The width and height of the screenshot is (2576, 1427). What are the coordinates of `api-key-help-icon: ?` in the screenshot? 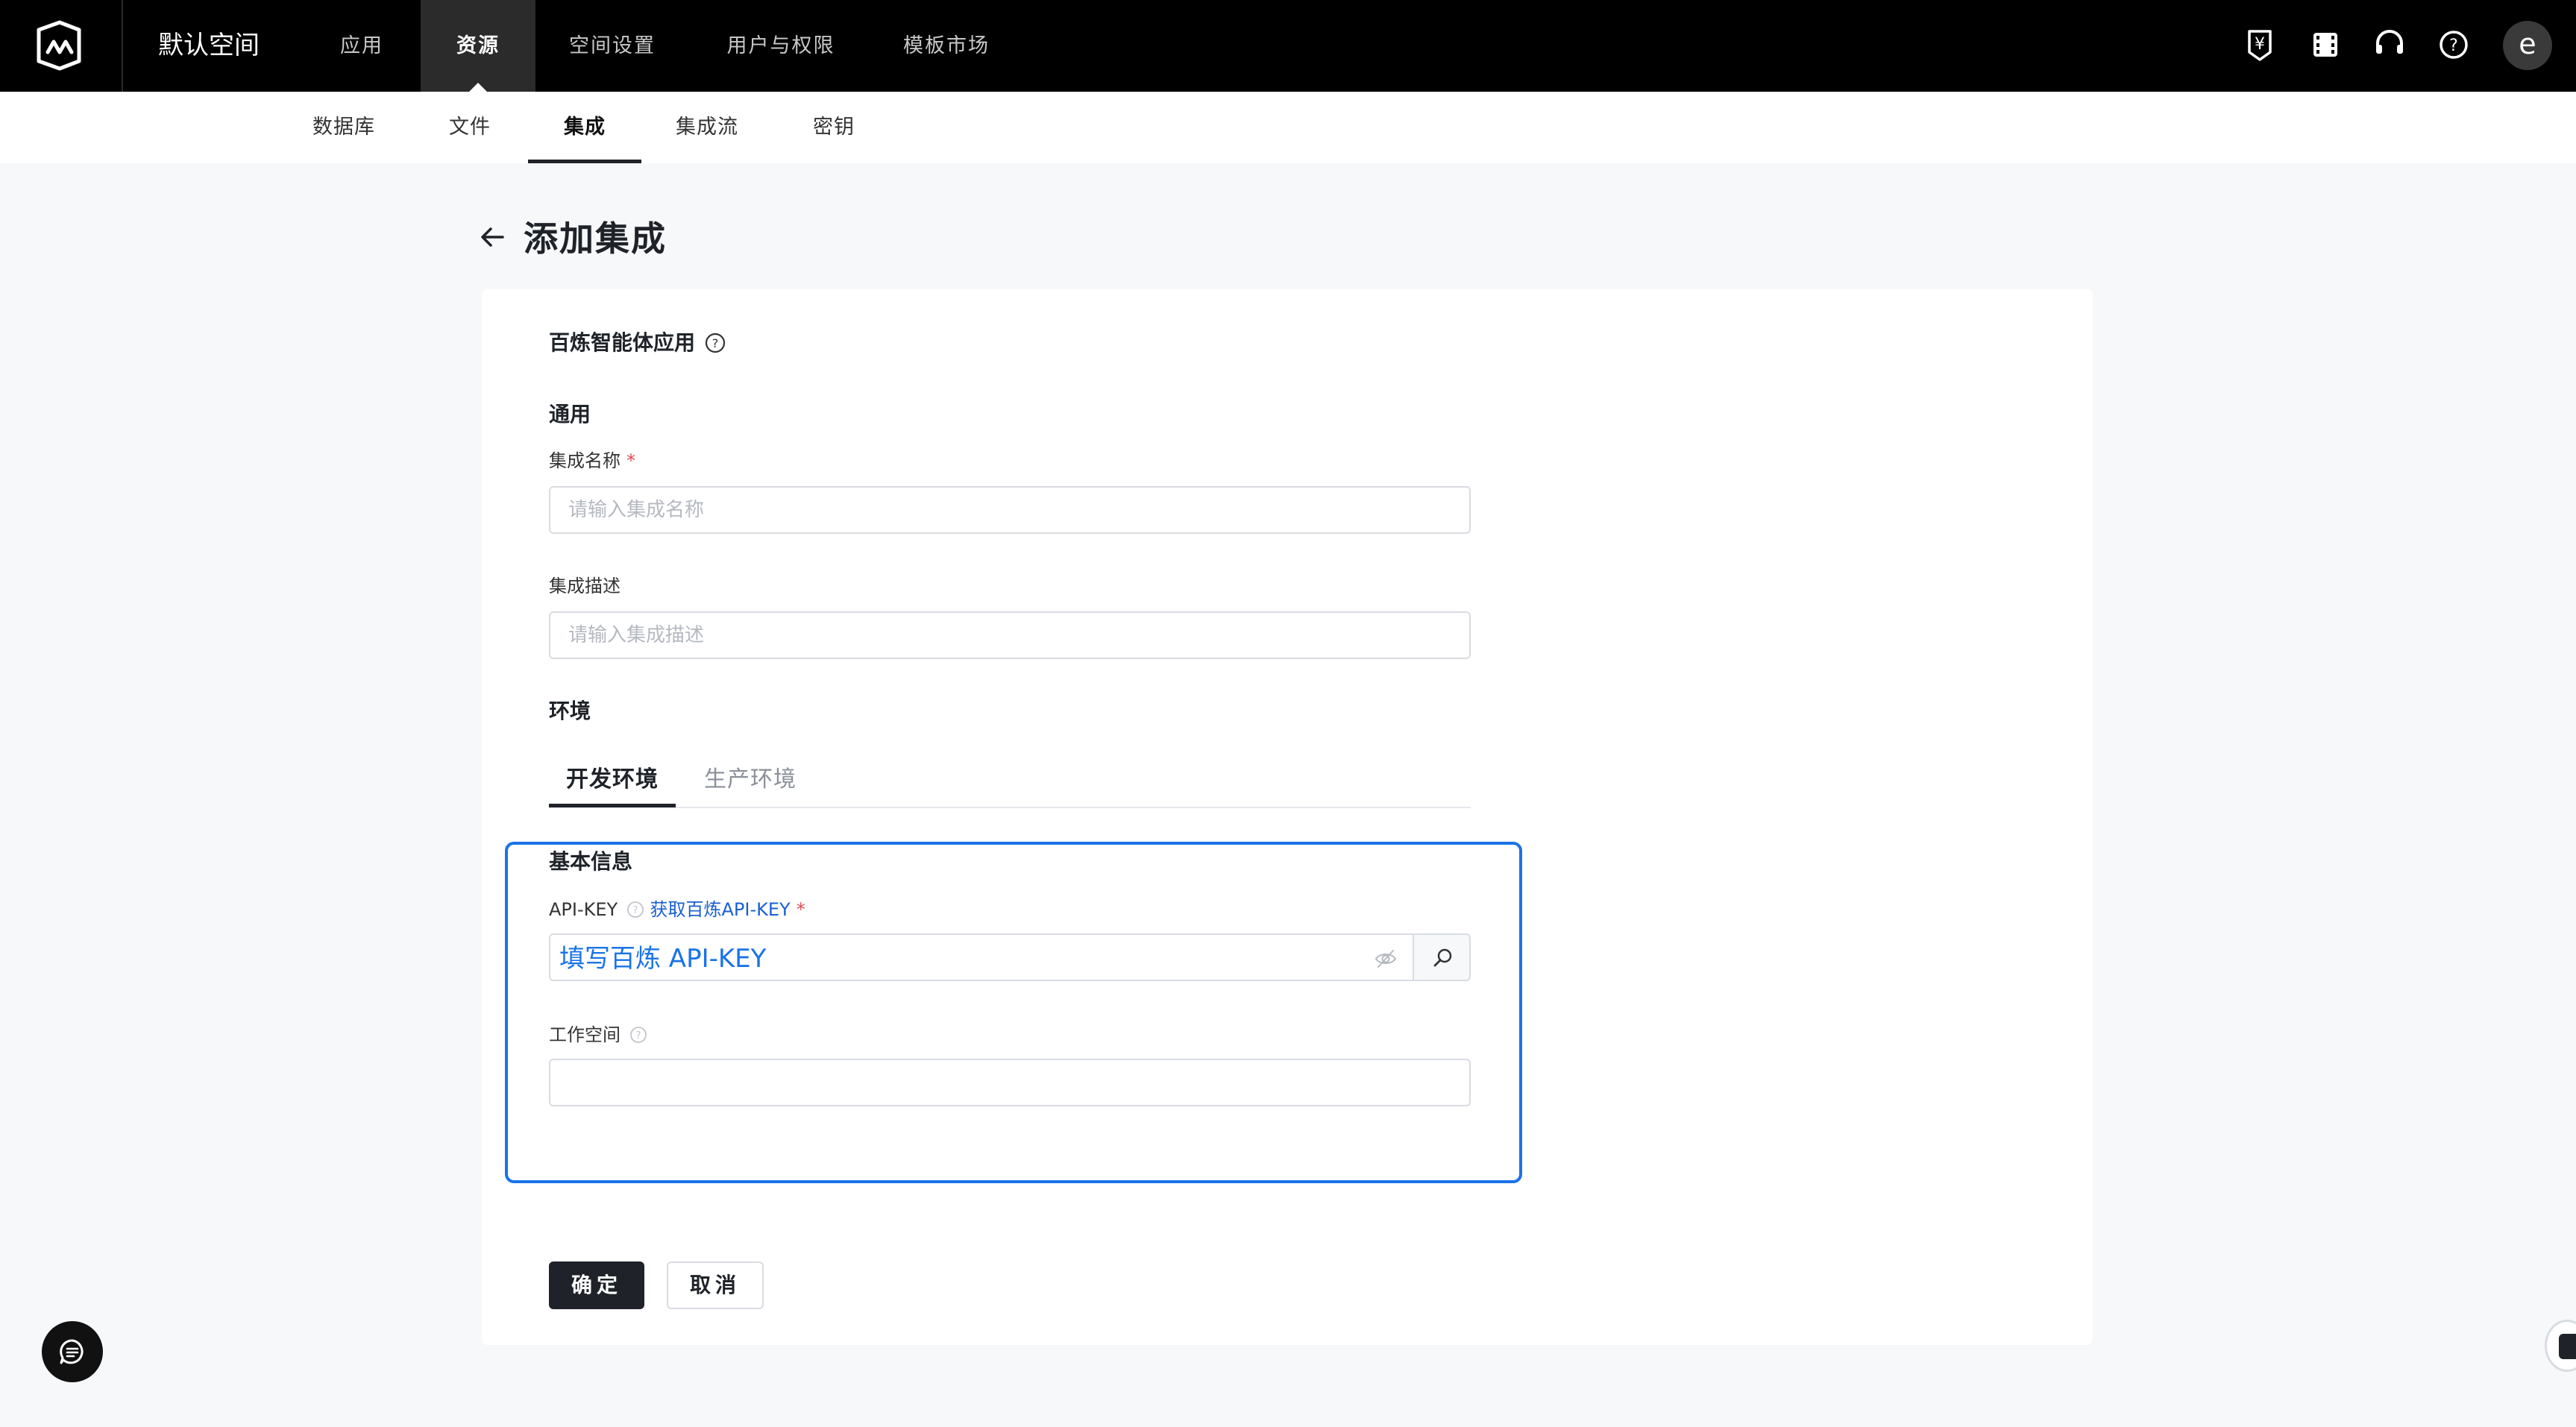 It's located at (635, 910).